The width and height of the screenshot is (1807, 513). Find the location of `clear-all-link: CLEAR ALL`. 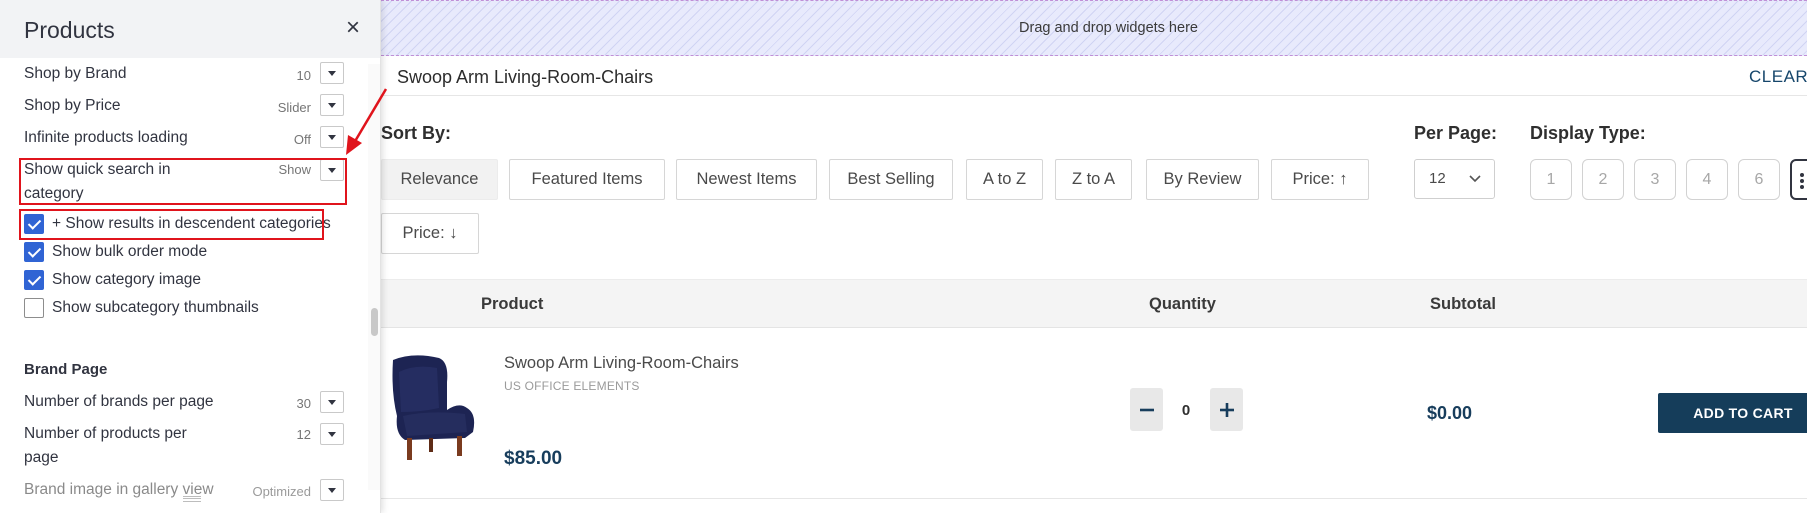

clear-all-link: CLEAR ALL is located at coordinates (1778, 77).